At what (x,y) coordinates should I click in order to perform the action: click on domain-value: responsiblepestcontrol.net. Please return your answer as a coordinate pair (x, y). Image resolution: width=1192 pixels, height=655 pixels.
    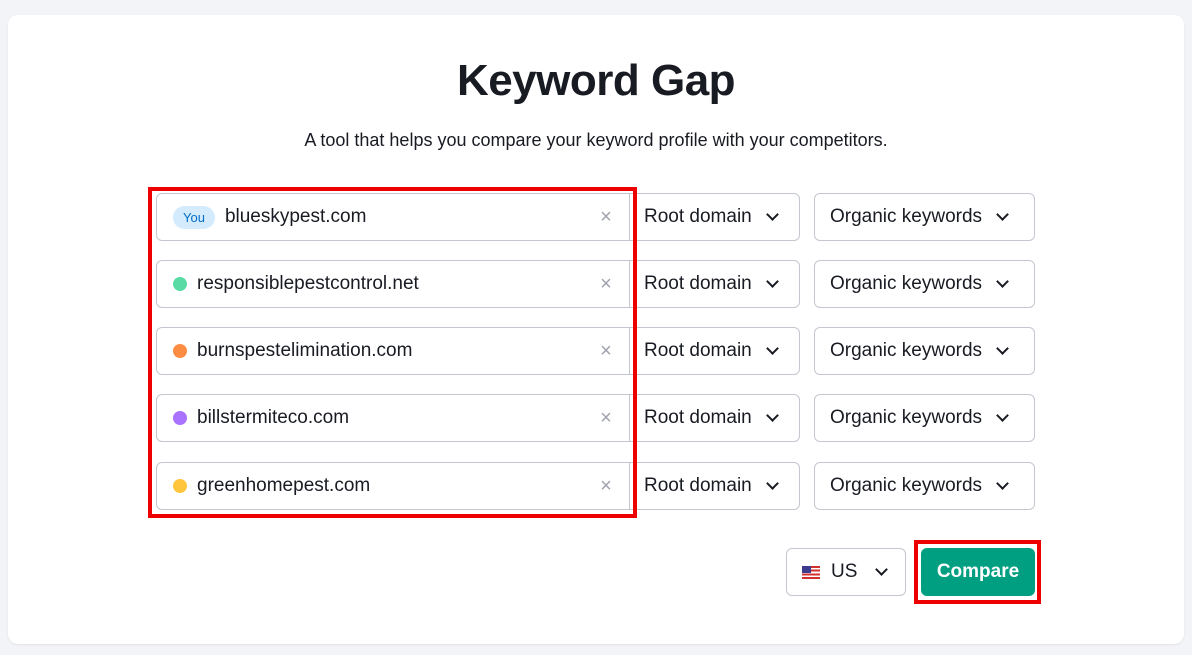
    Looking at the image, I should click on (308, 283).